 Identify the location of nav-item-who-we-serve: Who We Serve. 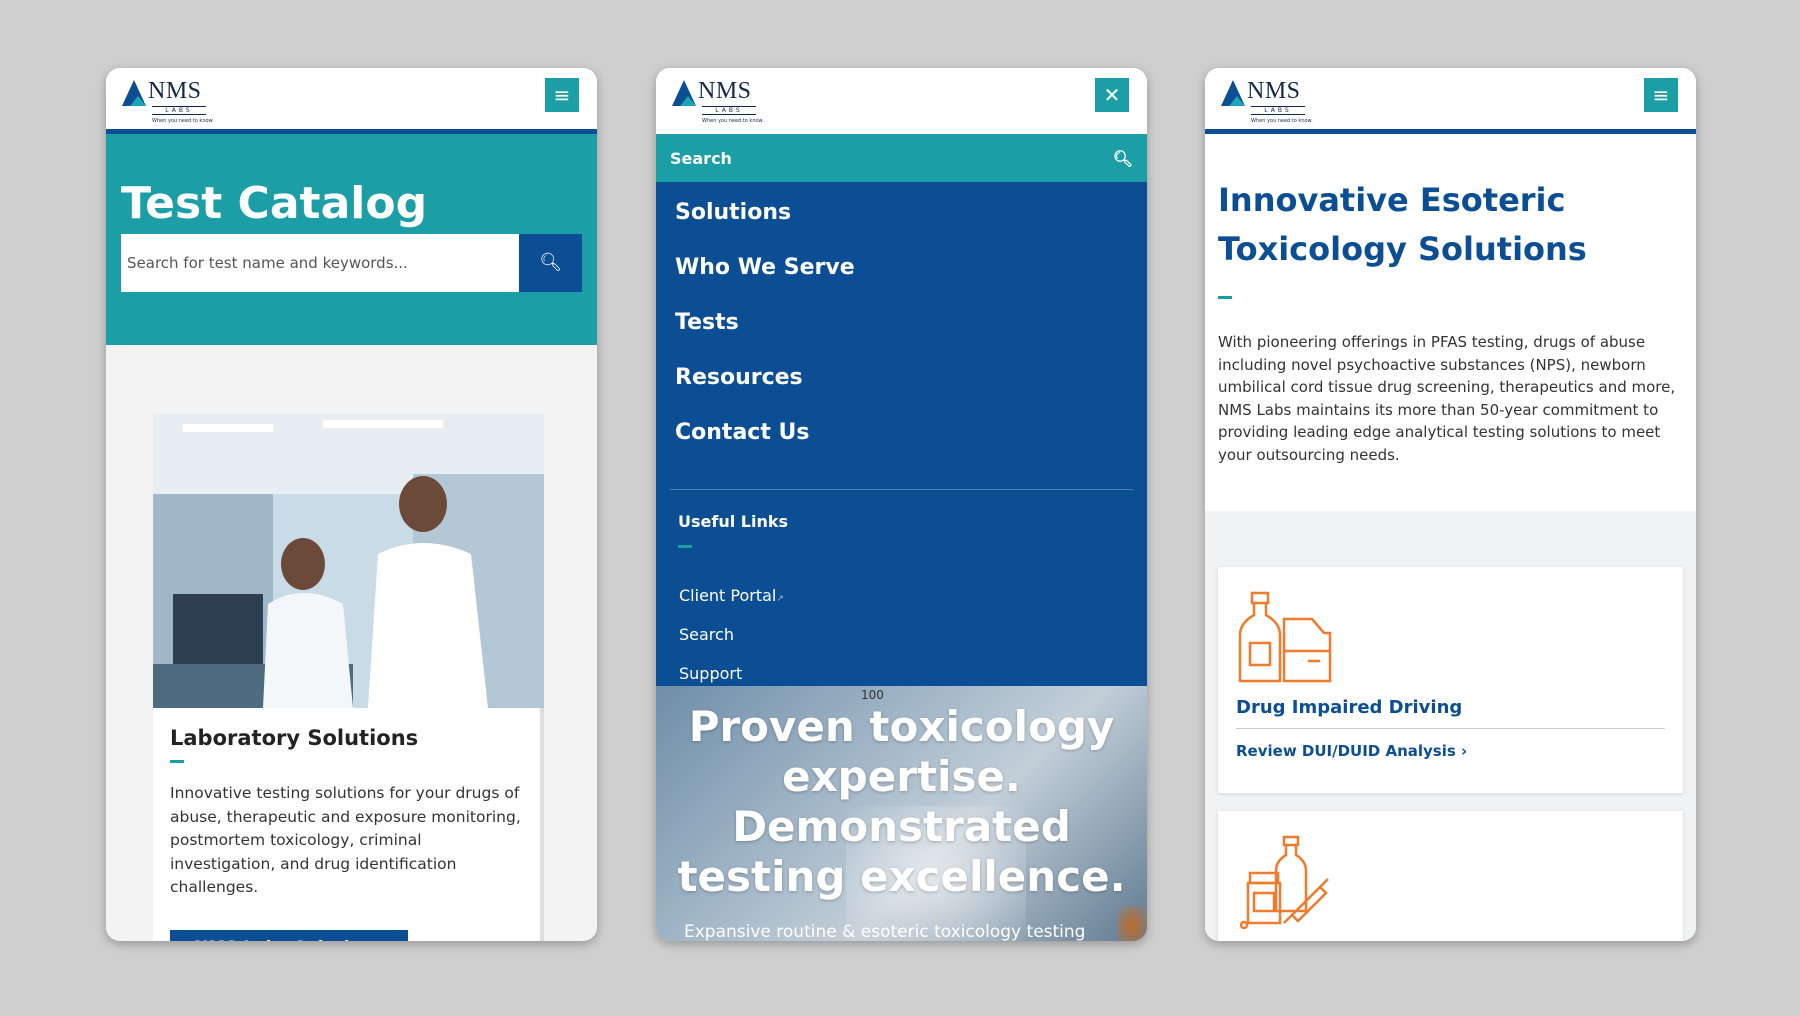
(901, 282).